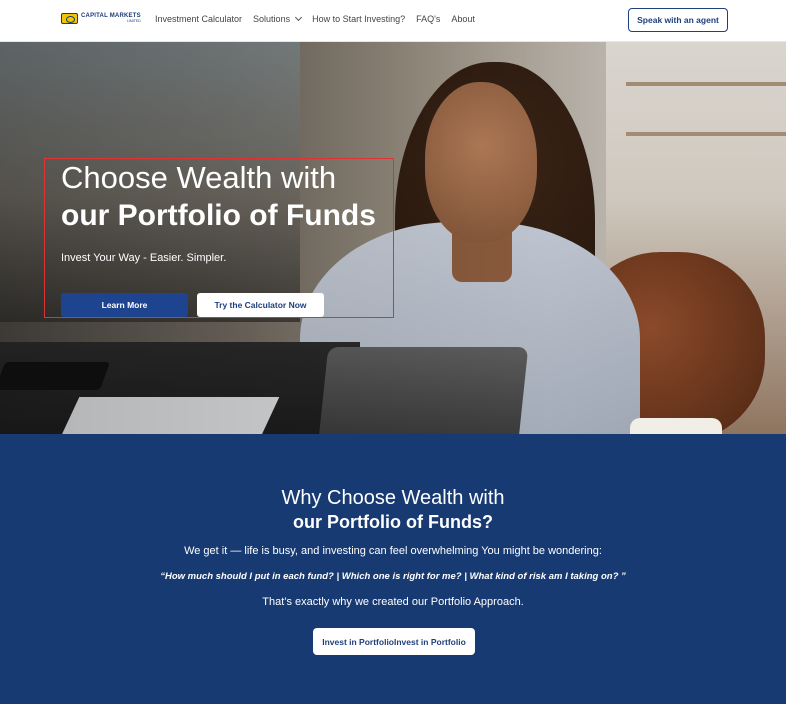  I want to click on invest-in-portfolio-button: Invest in PortfolioInvest in Portfolio, so click(394, 641).